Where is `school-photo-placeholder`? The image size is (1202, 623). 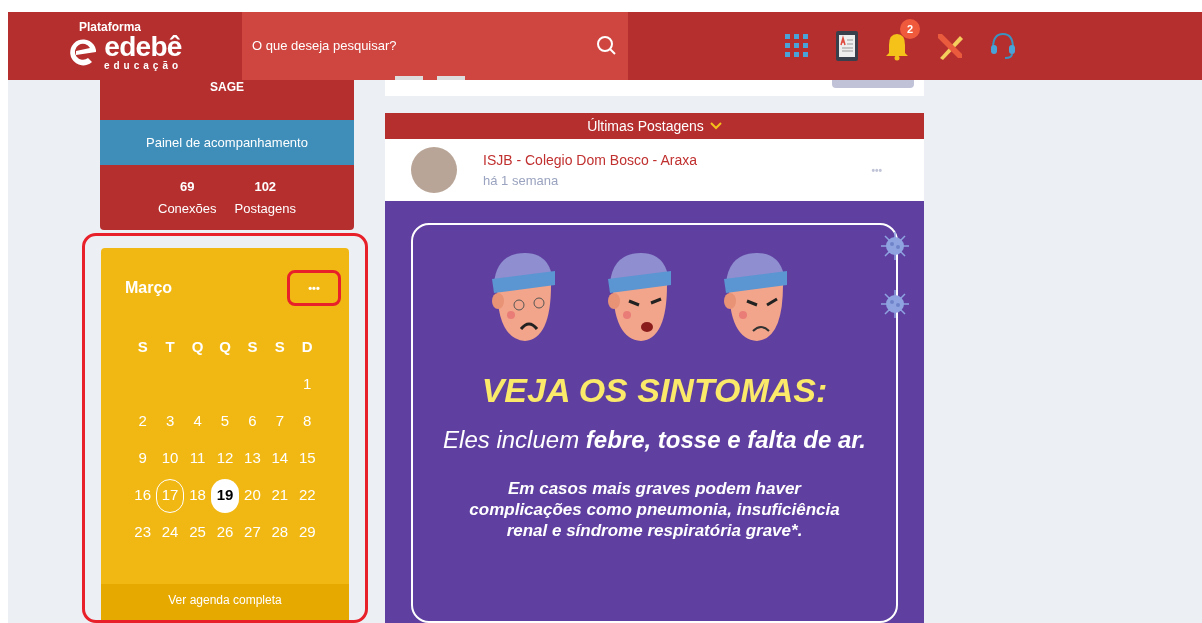
school-photo-placeholder is located at coordinates (434, 170).